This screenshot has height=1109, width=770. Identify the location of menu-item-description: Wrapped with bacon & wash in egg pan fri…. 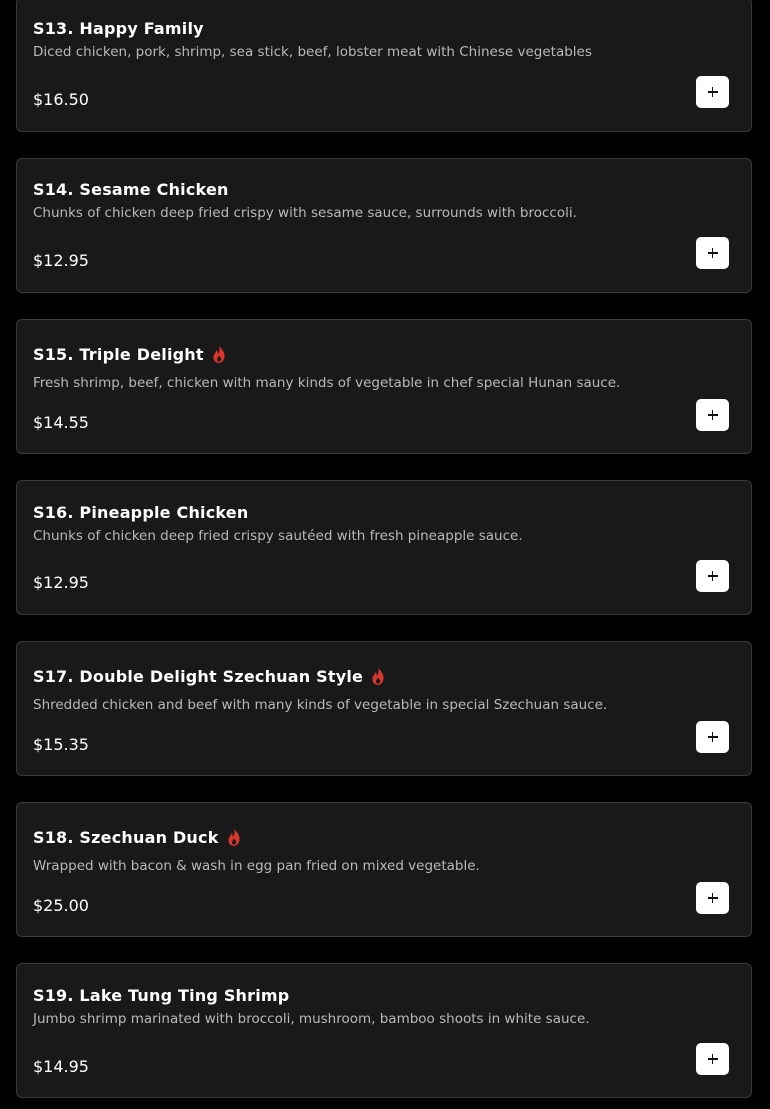
(256, 866).